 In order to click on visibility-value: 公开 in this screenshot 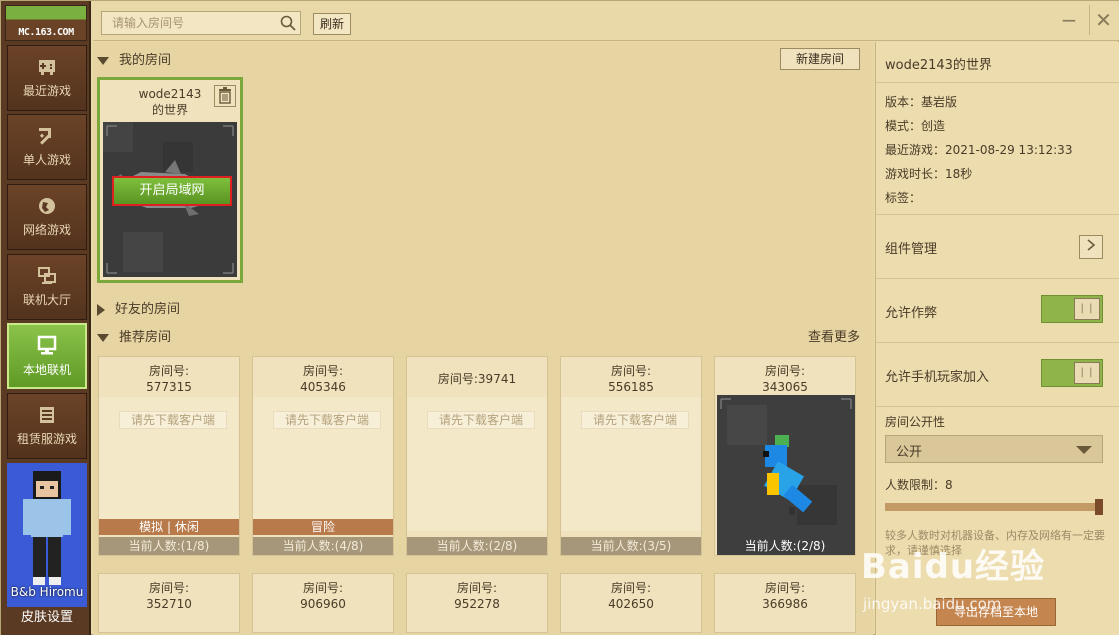, I will do `click(909, 452)`.